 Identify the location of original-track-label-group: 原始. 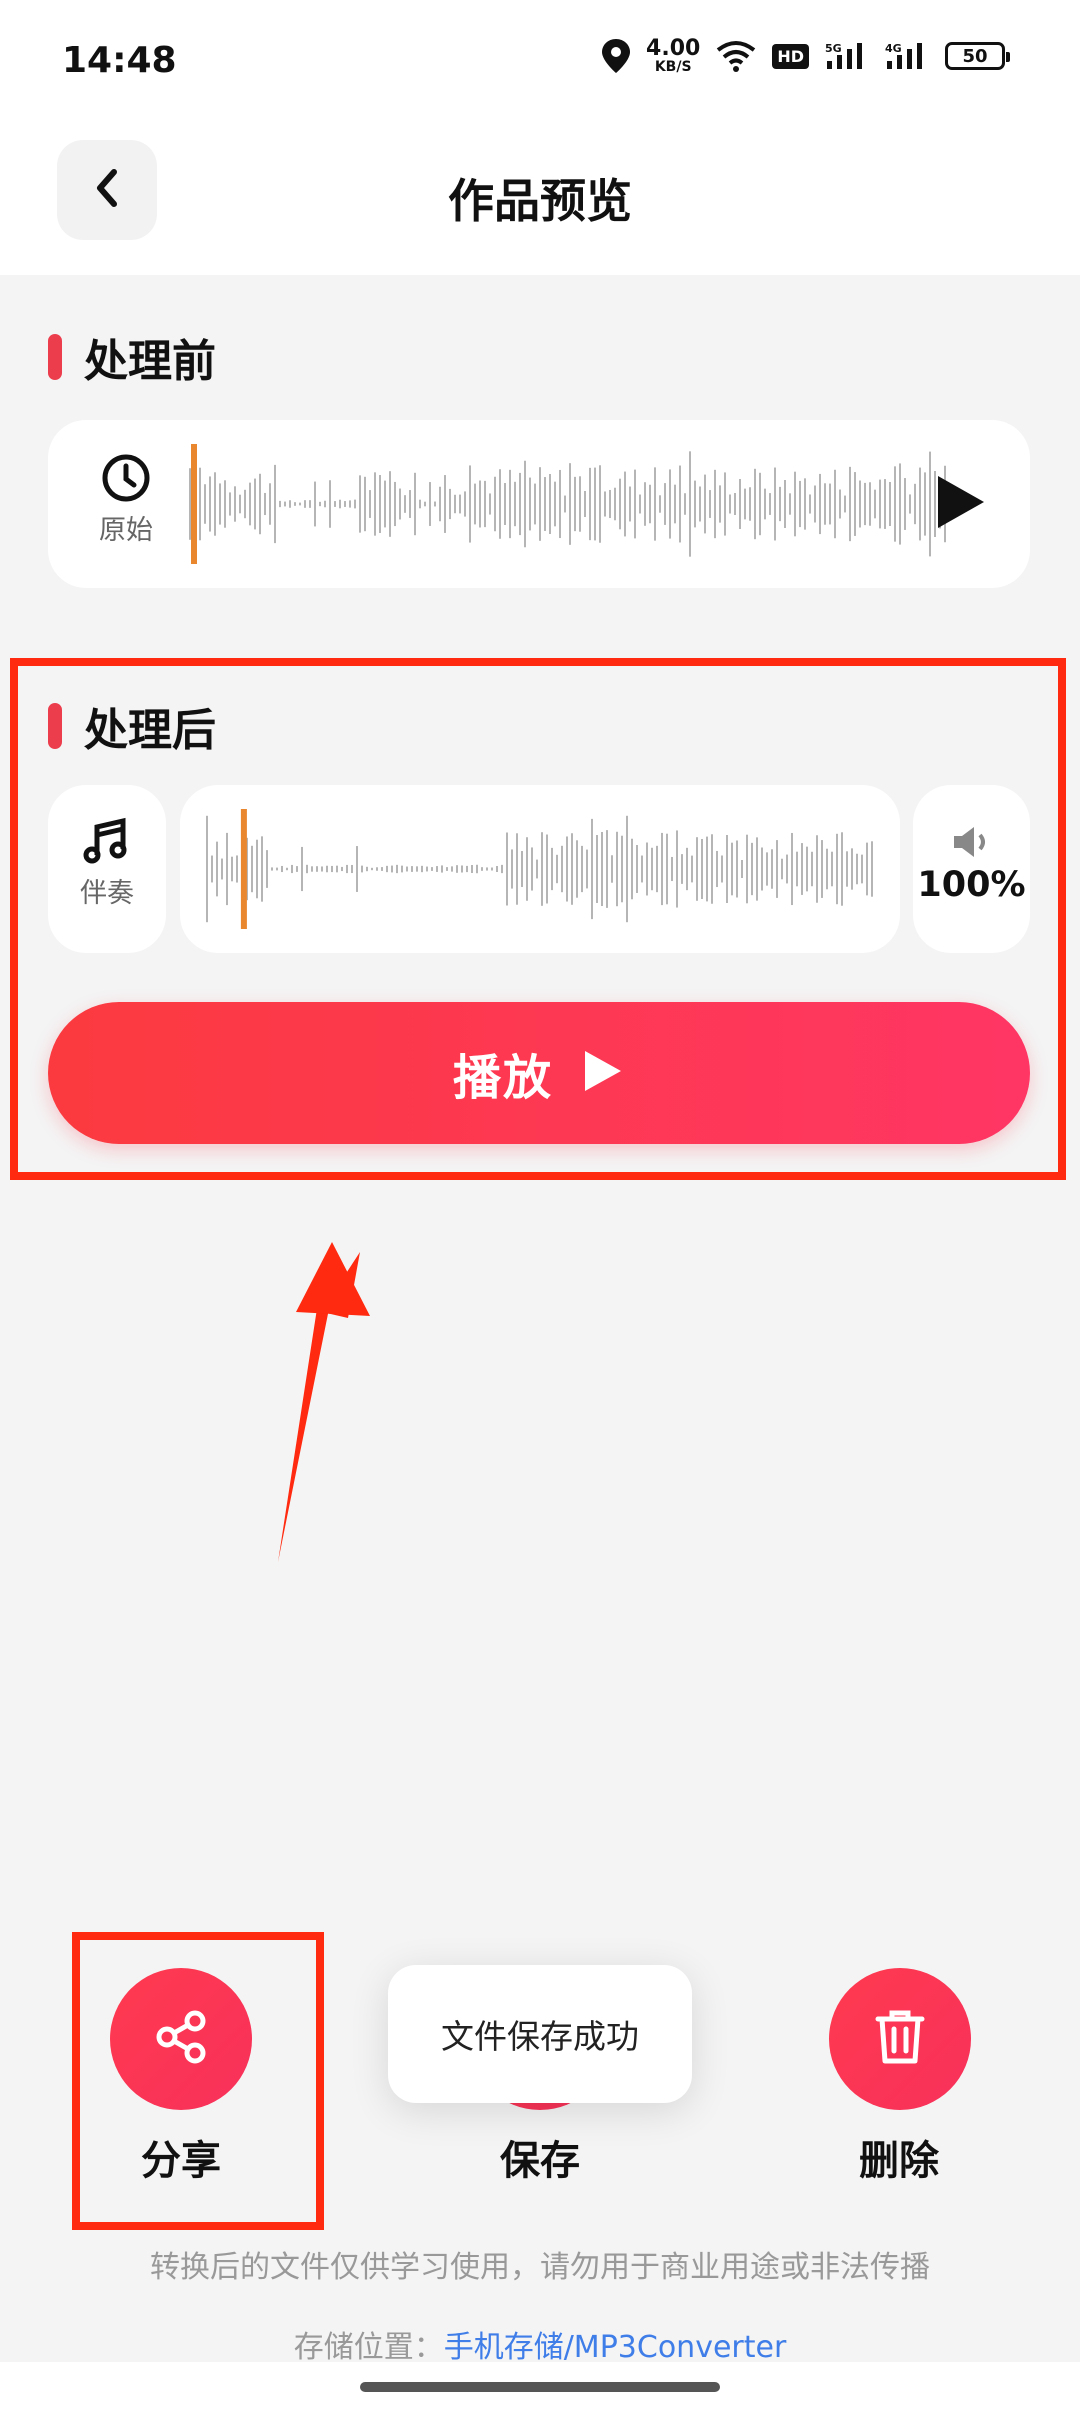
(126, 499).